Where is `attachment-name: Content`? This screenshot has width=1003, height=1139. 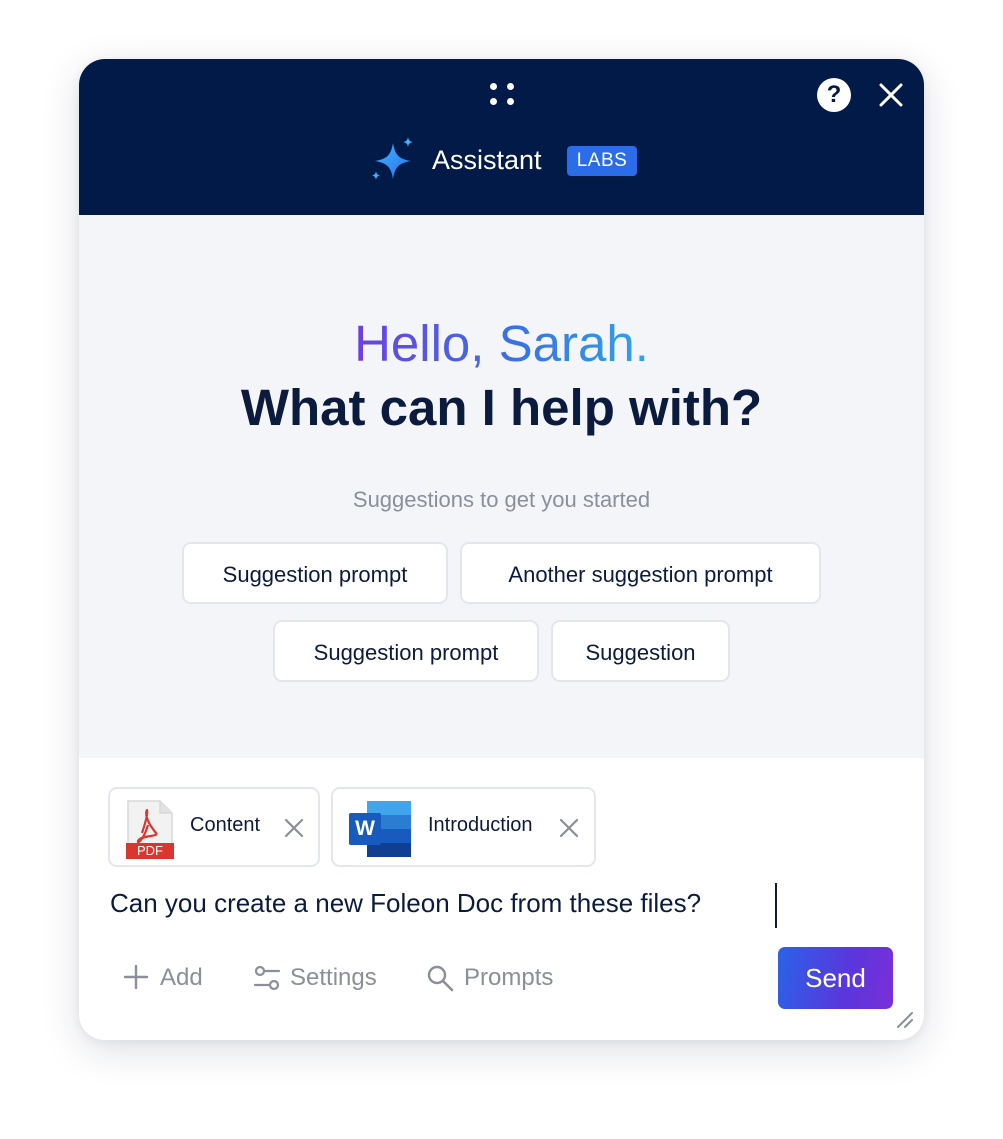
attachment-name: Content is located at coordinates (225, 825).